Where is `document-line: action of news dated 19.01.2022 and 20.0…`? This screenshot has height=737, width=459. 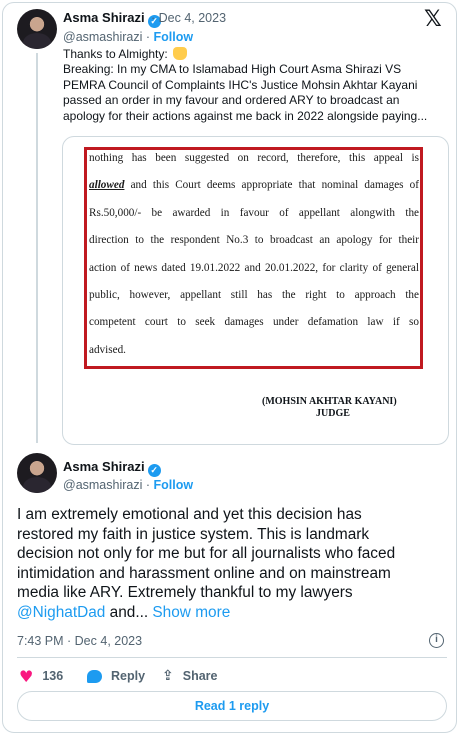 document-line: action of news dated 19.01.2022 and 20.0… is located at coordinates (254, 267).